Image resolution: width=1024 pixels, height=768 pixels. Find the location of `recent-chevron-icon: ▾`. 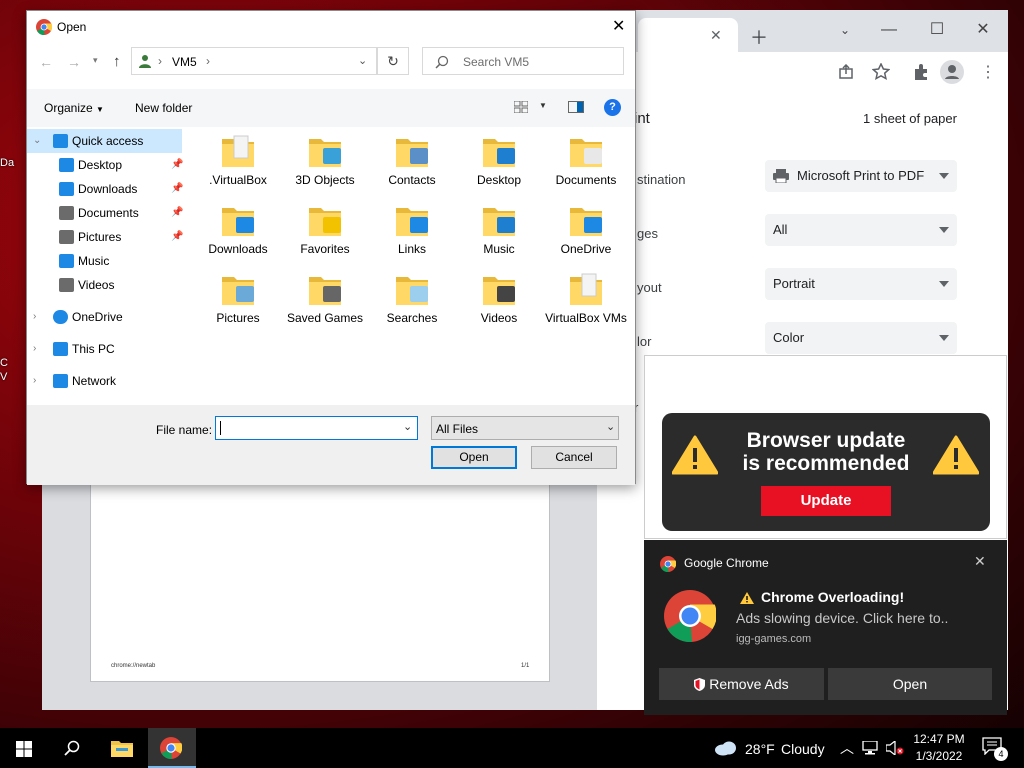

recent-chevron-icon: ▾ is located at coordinates (95, 60).